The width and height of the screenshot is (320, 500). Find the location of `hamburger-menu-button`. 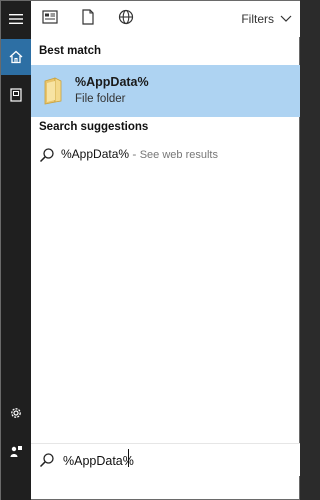

hamburger-menu-button is located at coordinates (16, 19).